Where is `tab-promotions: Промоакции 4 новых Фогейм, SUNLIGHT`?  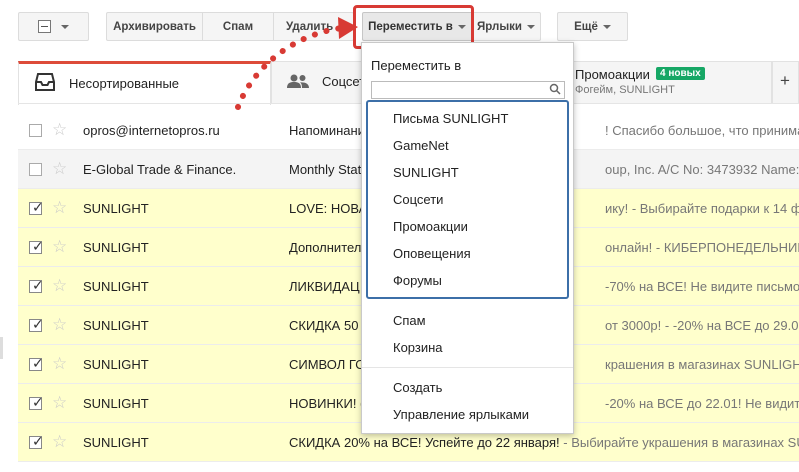
tab-promotions: Промоакции 4 новых Фогейм, SUNLIGHT is located at coordinates (672, 82).